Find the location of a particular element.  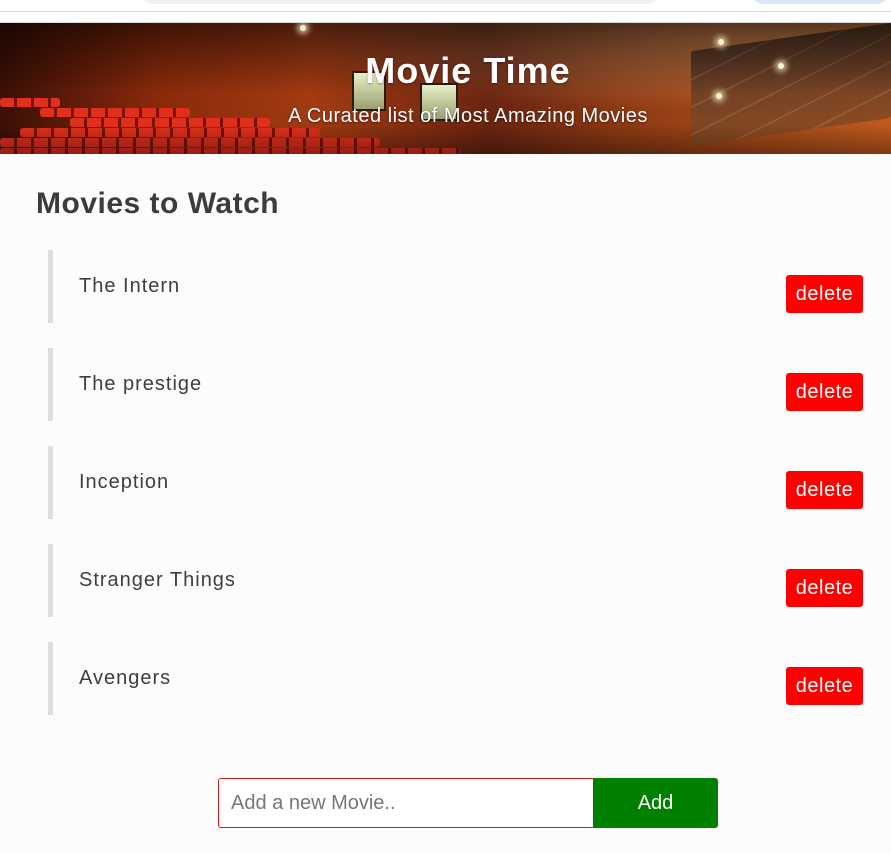

list-item: Inception delete is located at coordinates (455, 482).